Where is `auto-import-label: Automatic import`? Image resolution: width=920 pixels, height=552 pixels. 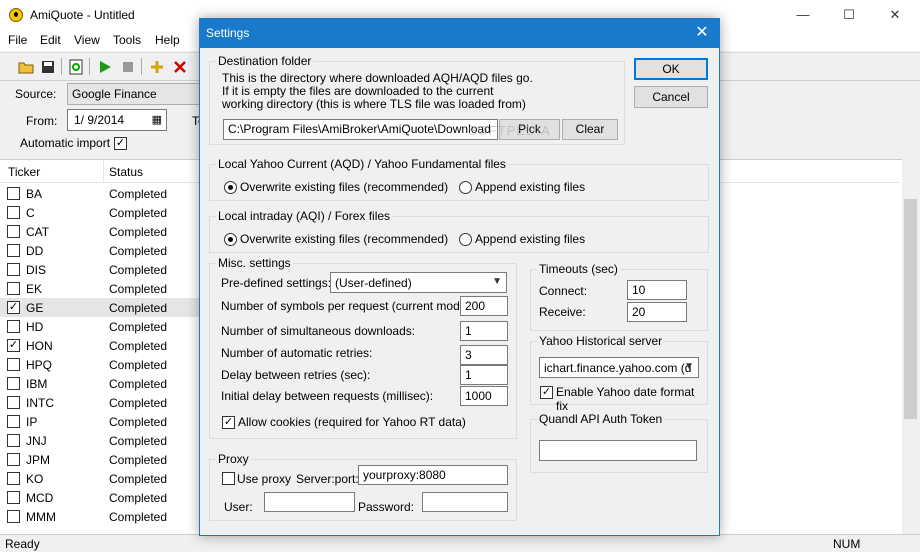
auto-import-label: Automatic import is located at coordinates (65, 143).